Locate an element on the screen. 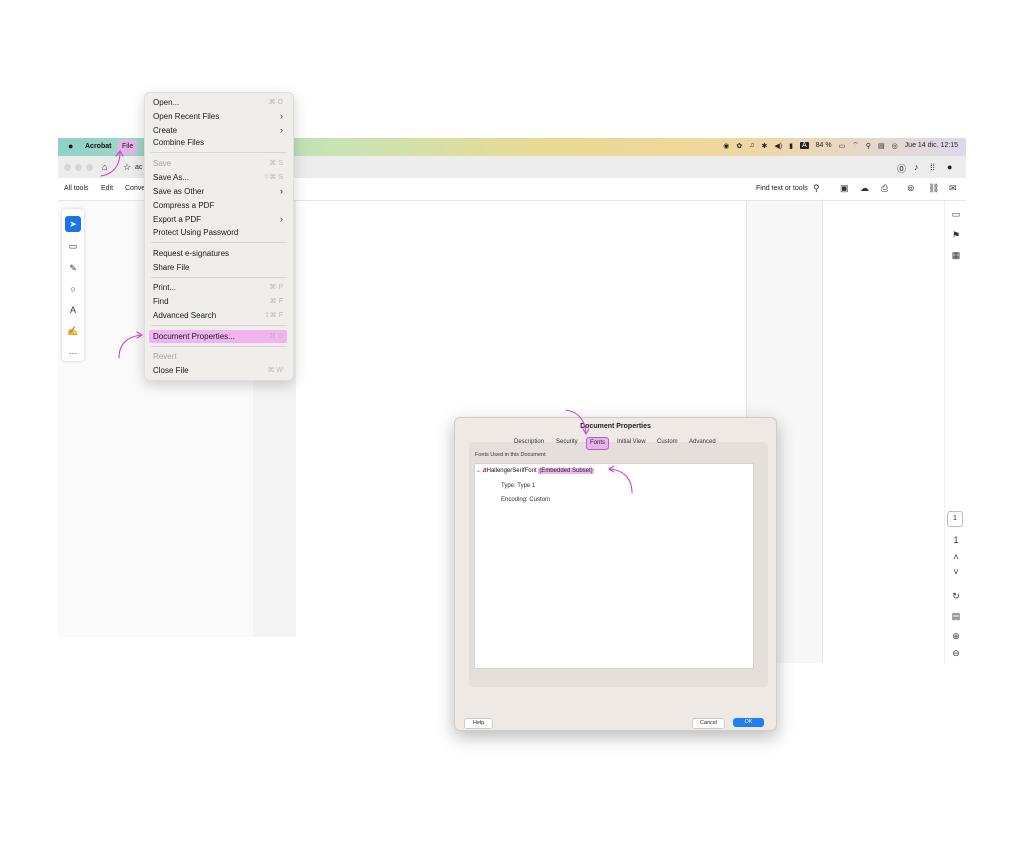 This screenshot has height=854, width=1024. arrow-to-document-properties is located at coordinates (130, 346).